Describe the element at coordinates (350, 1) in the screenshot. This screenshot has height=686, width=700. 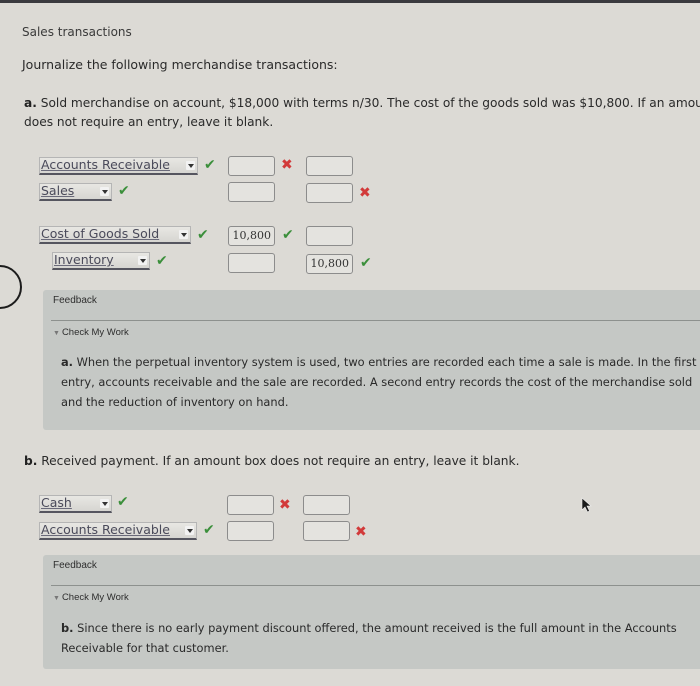
I see `top-bar` at that location.